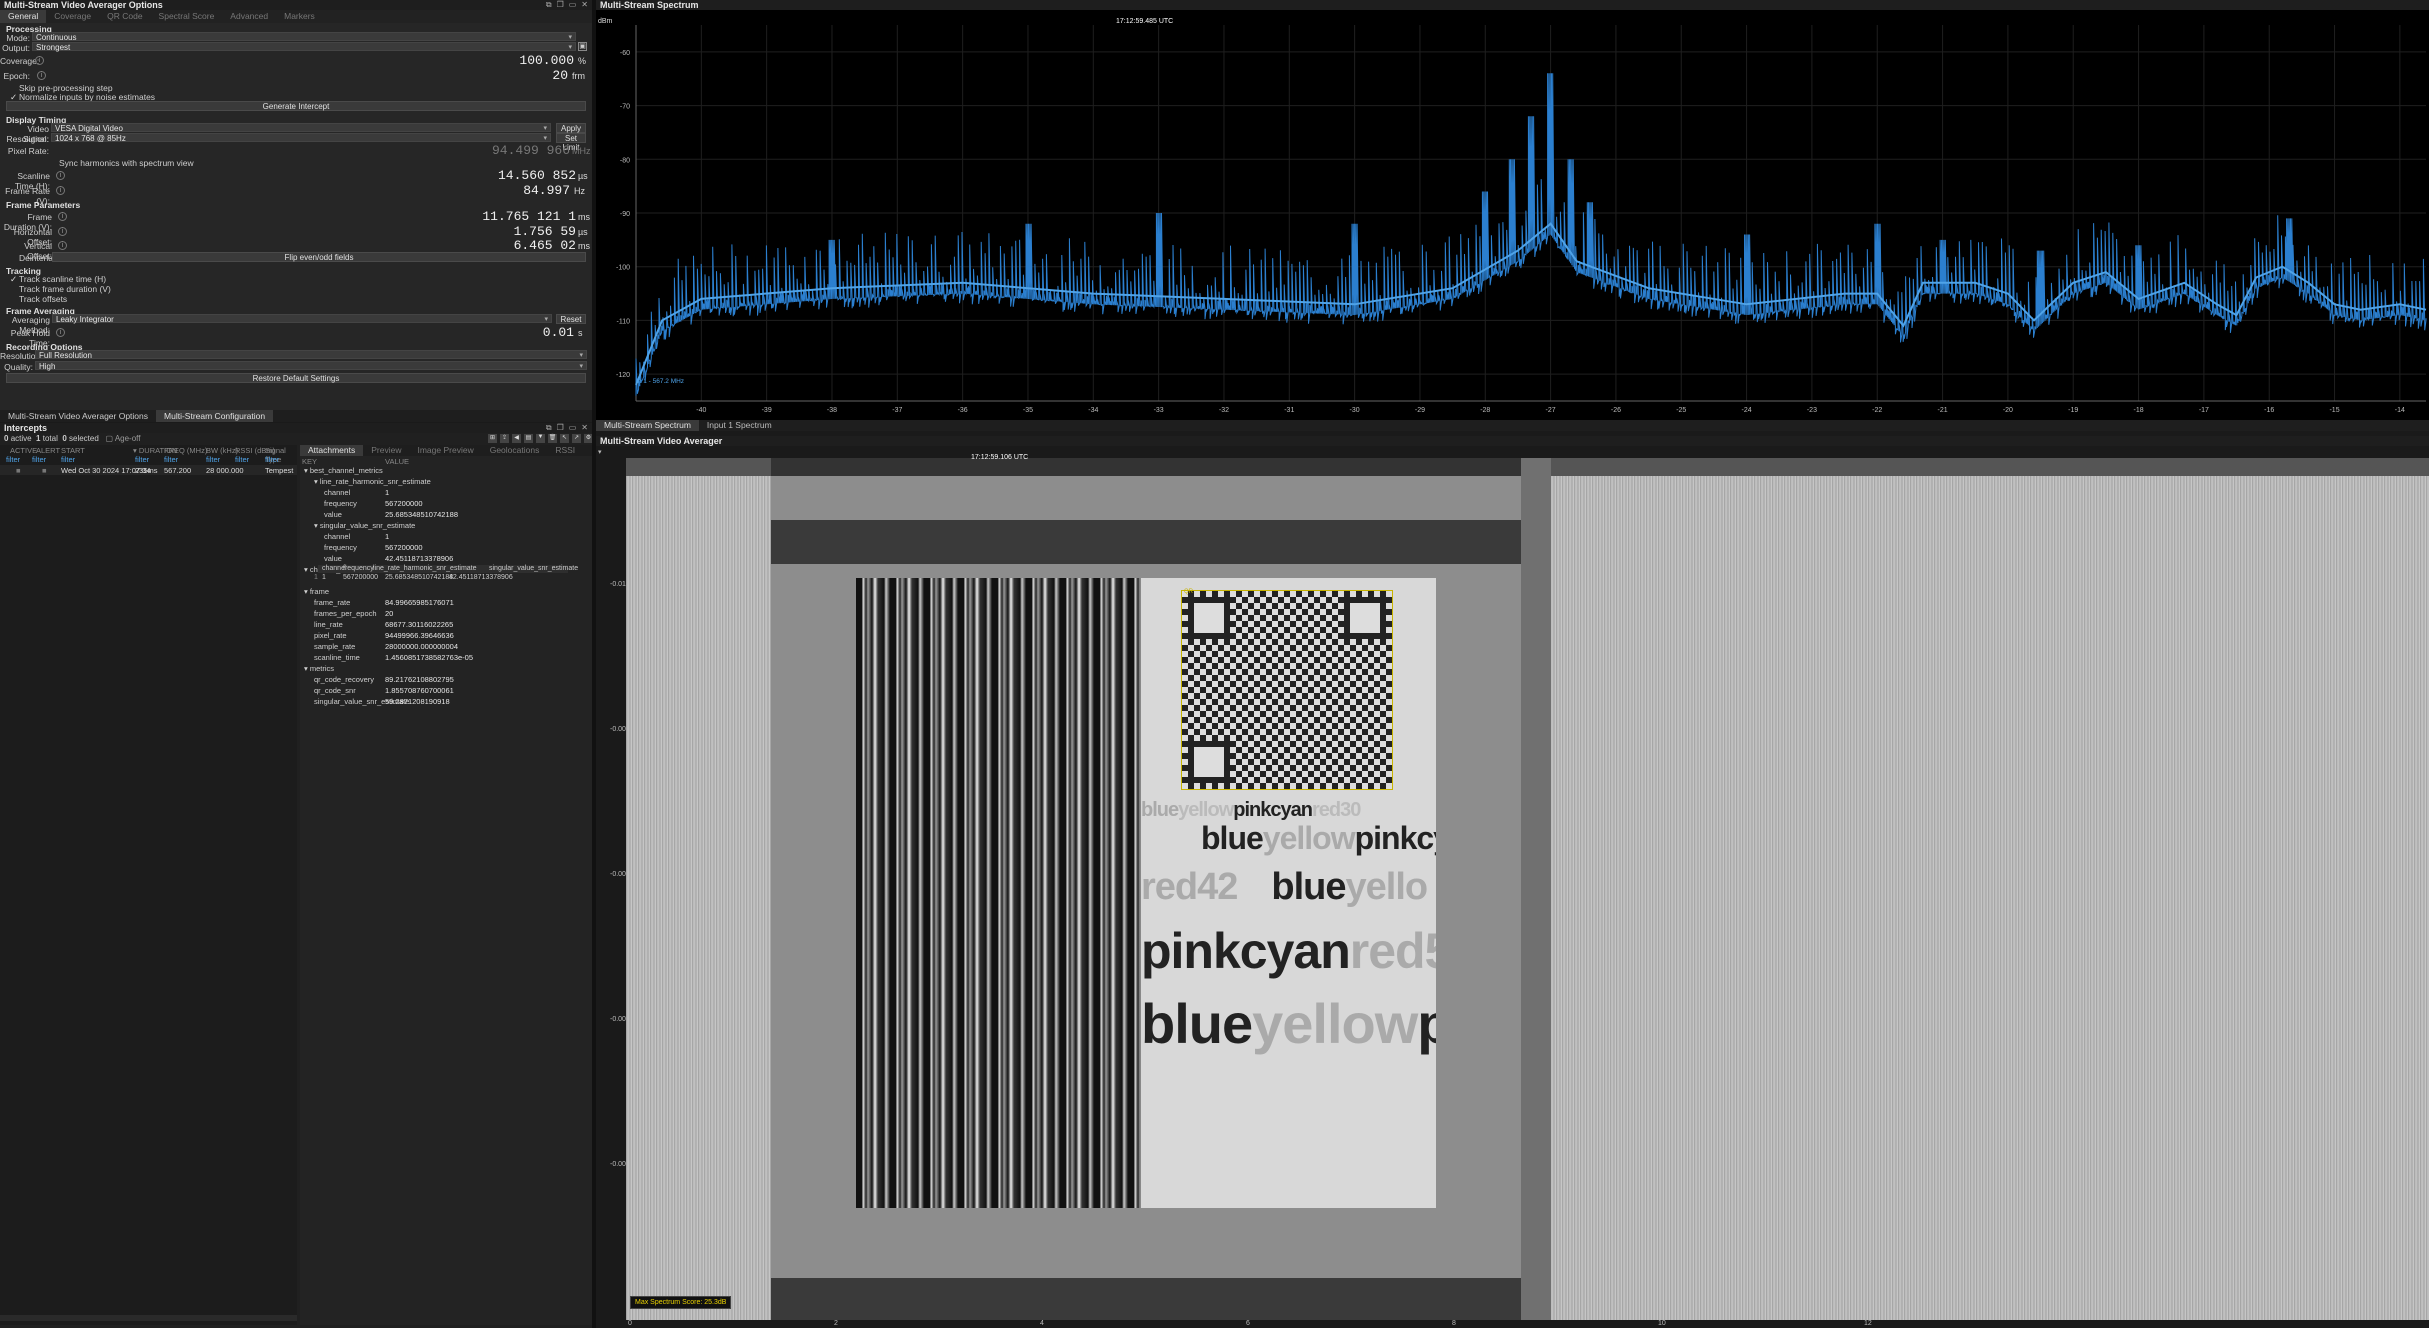  I want to click on tab-coverage: Coverage, so click(72, 16).